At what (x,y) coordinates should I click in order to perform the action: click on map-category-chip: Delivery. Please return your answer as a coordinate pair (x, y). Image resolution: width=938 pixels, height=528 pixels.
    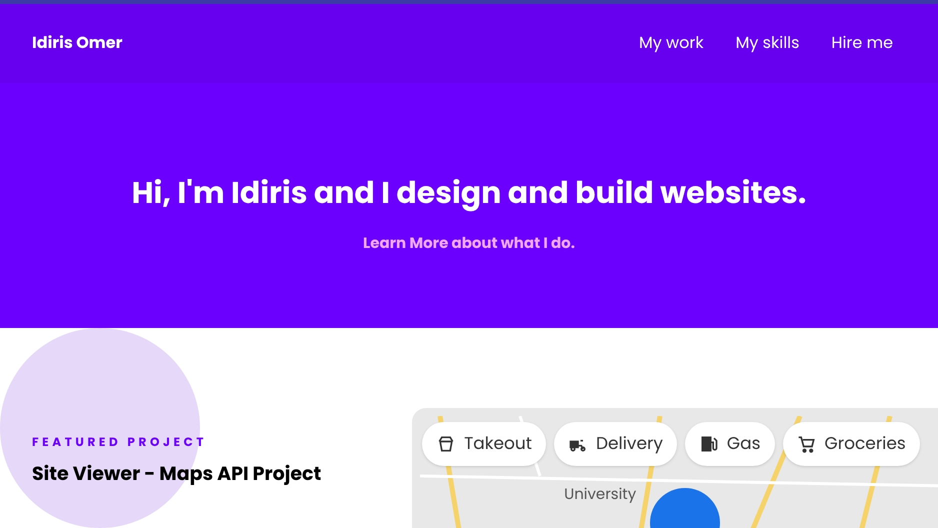
    Looking at the image, I should click on (615, 444).